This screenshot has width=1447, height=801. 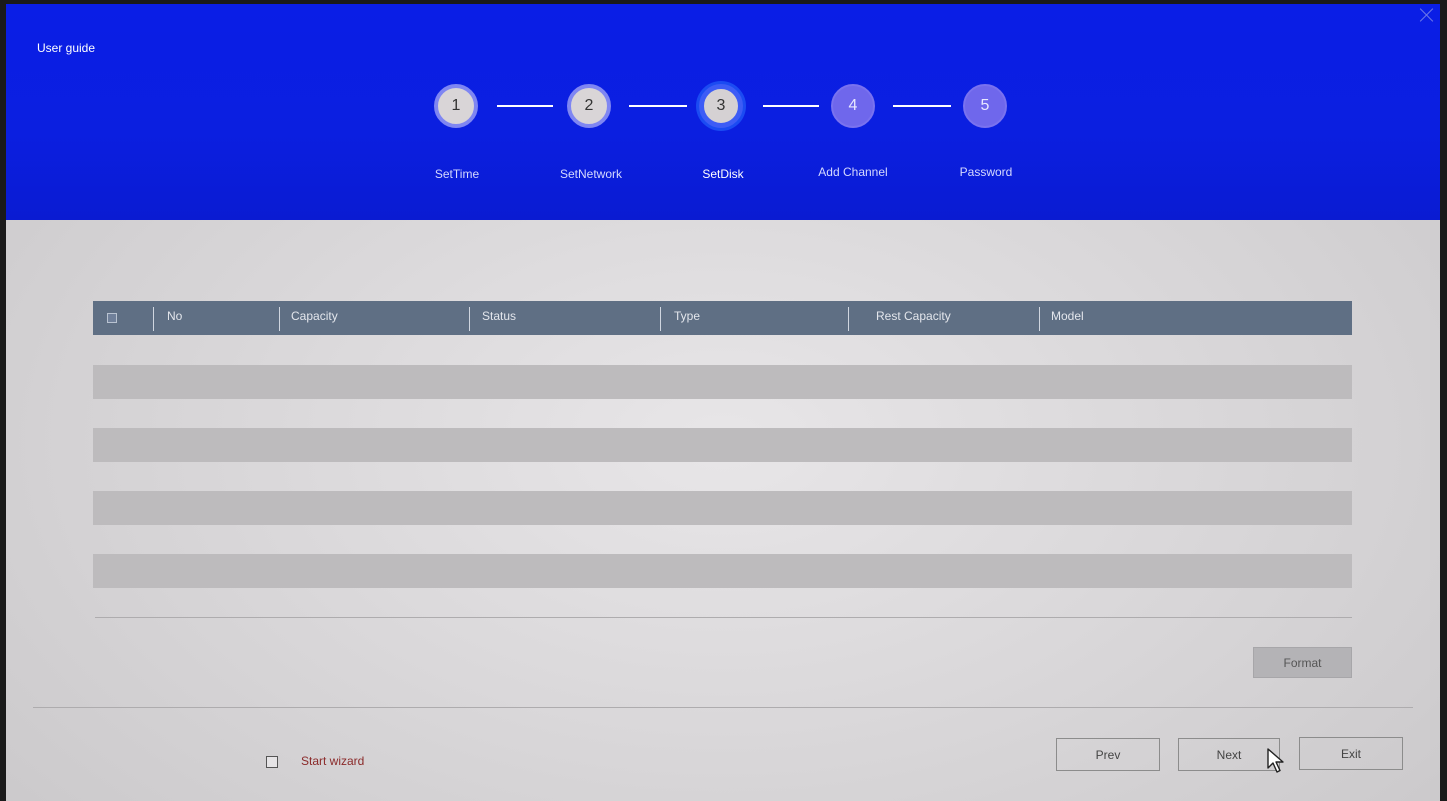 What do you see at coordinates (687, 316) in the screenshot?
I see `column-type: Type` at bounding box center [687, 316].